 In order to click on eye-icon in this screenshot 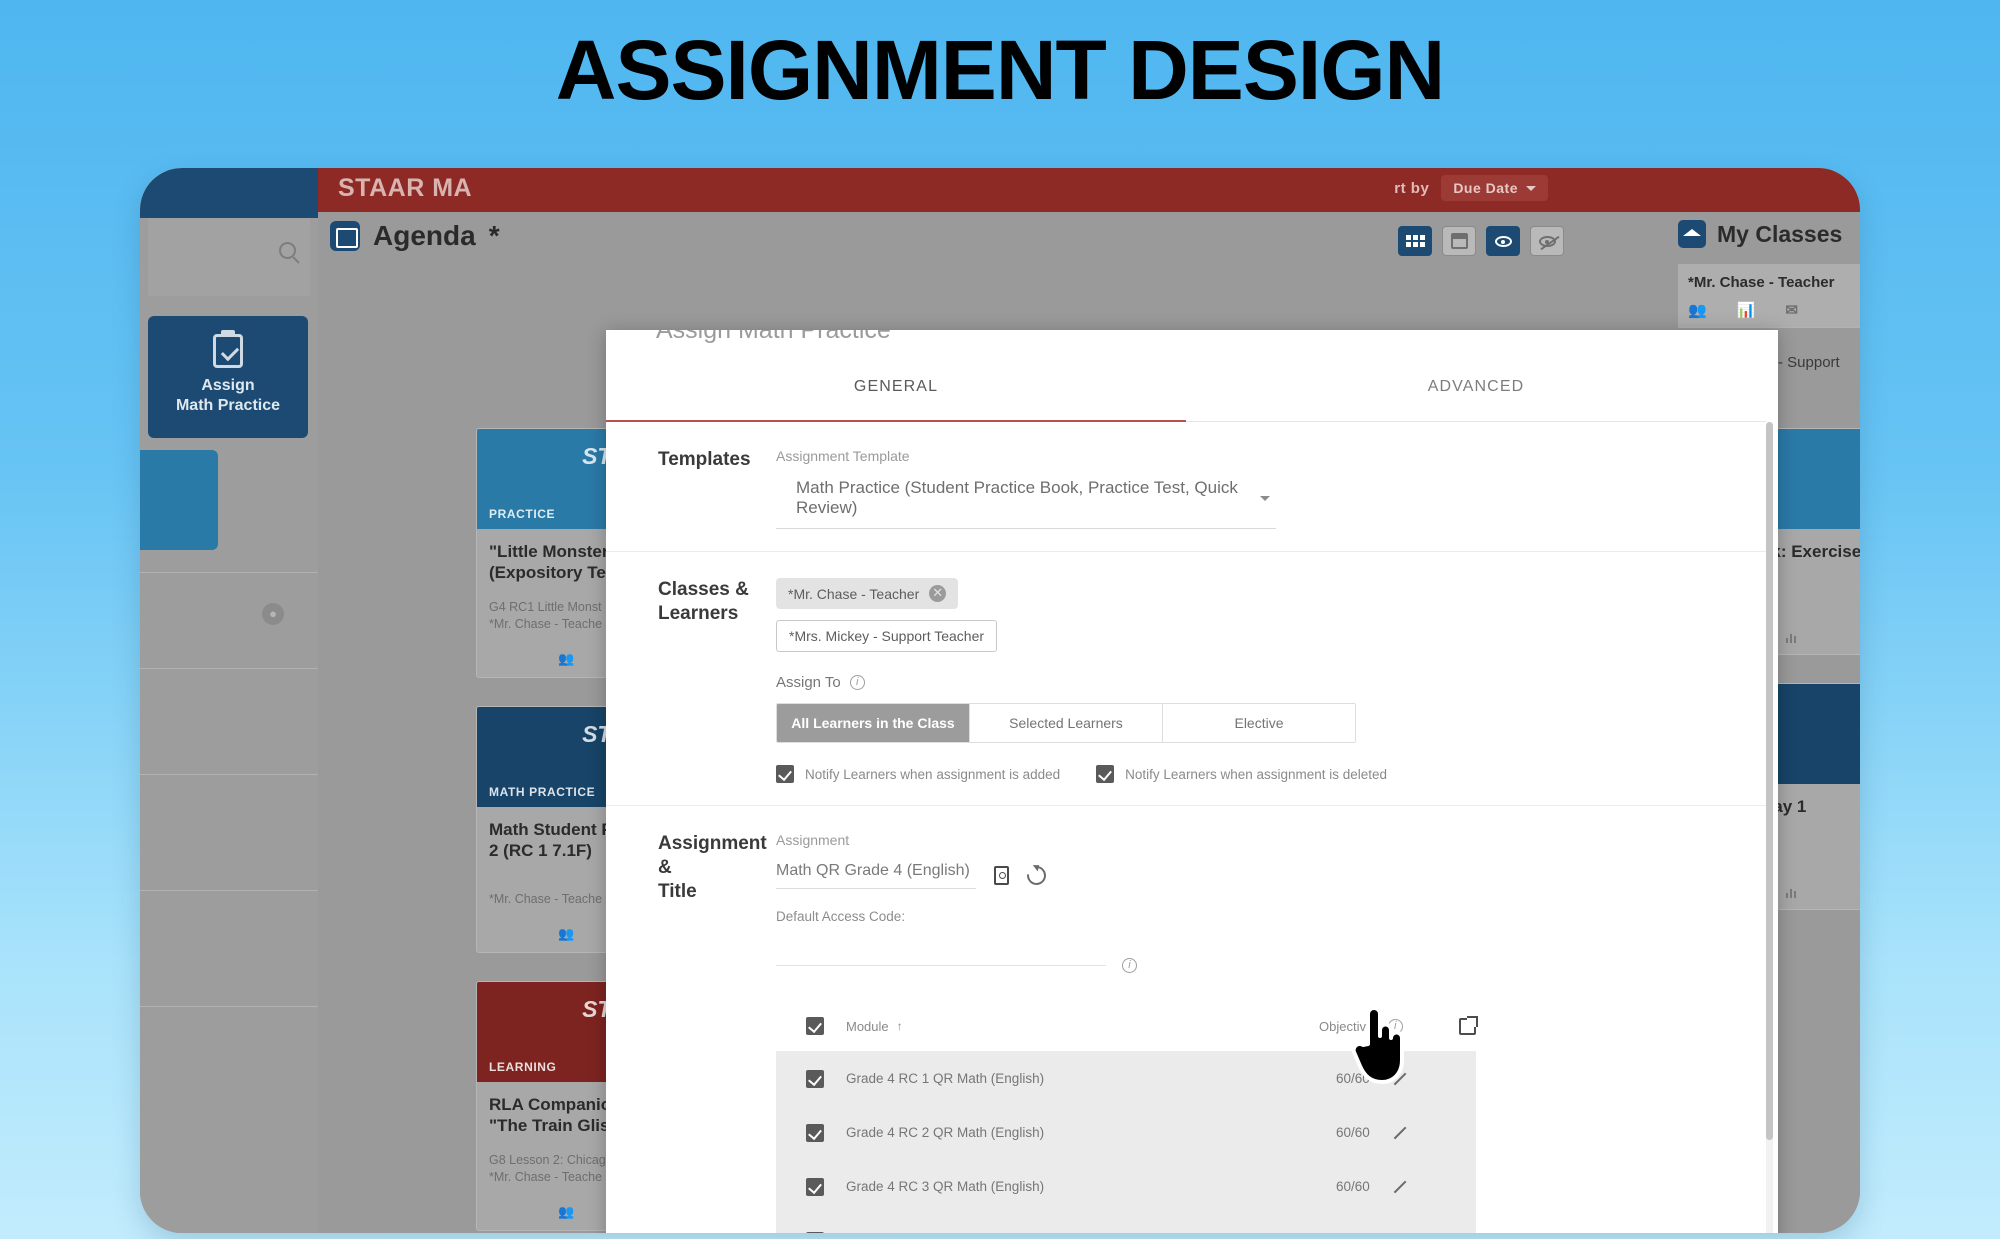, I will do `click(1503, 241)`.